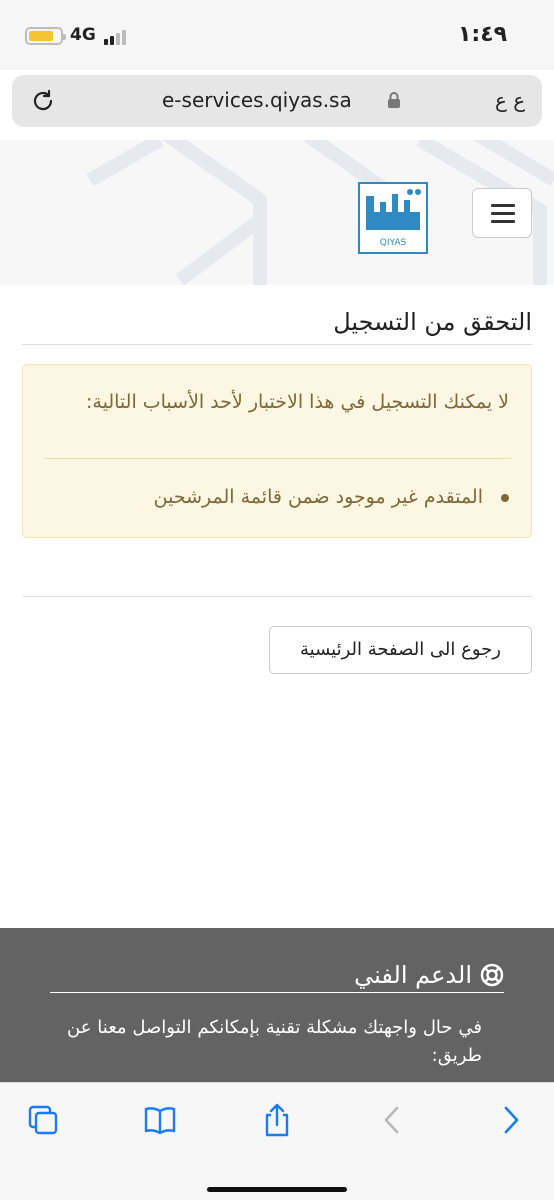 Image resolution: width=554 pixels, height=1200 pixels. Describe the element at coordinates (400, 650) in the screenshot. I see `back-to-home-button: رجوع الى الصفحة الرئيسية` at that location.